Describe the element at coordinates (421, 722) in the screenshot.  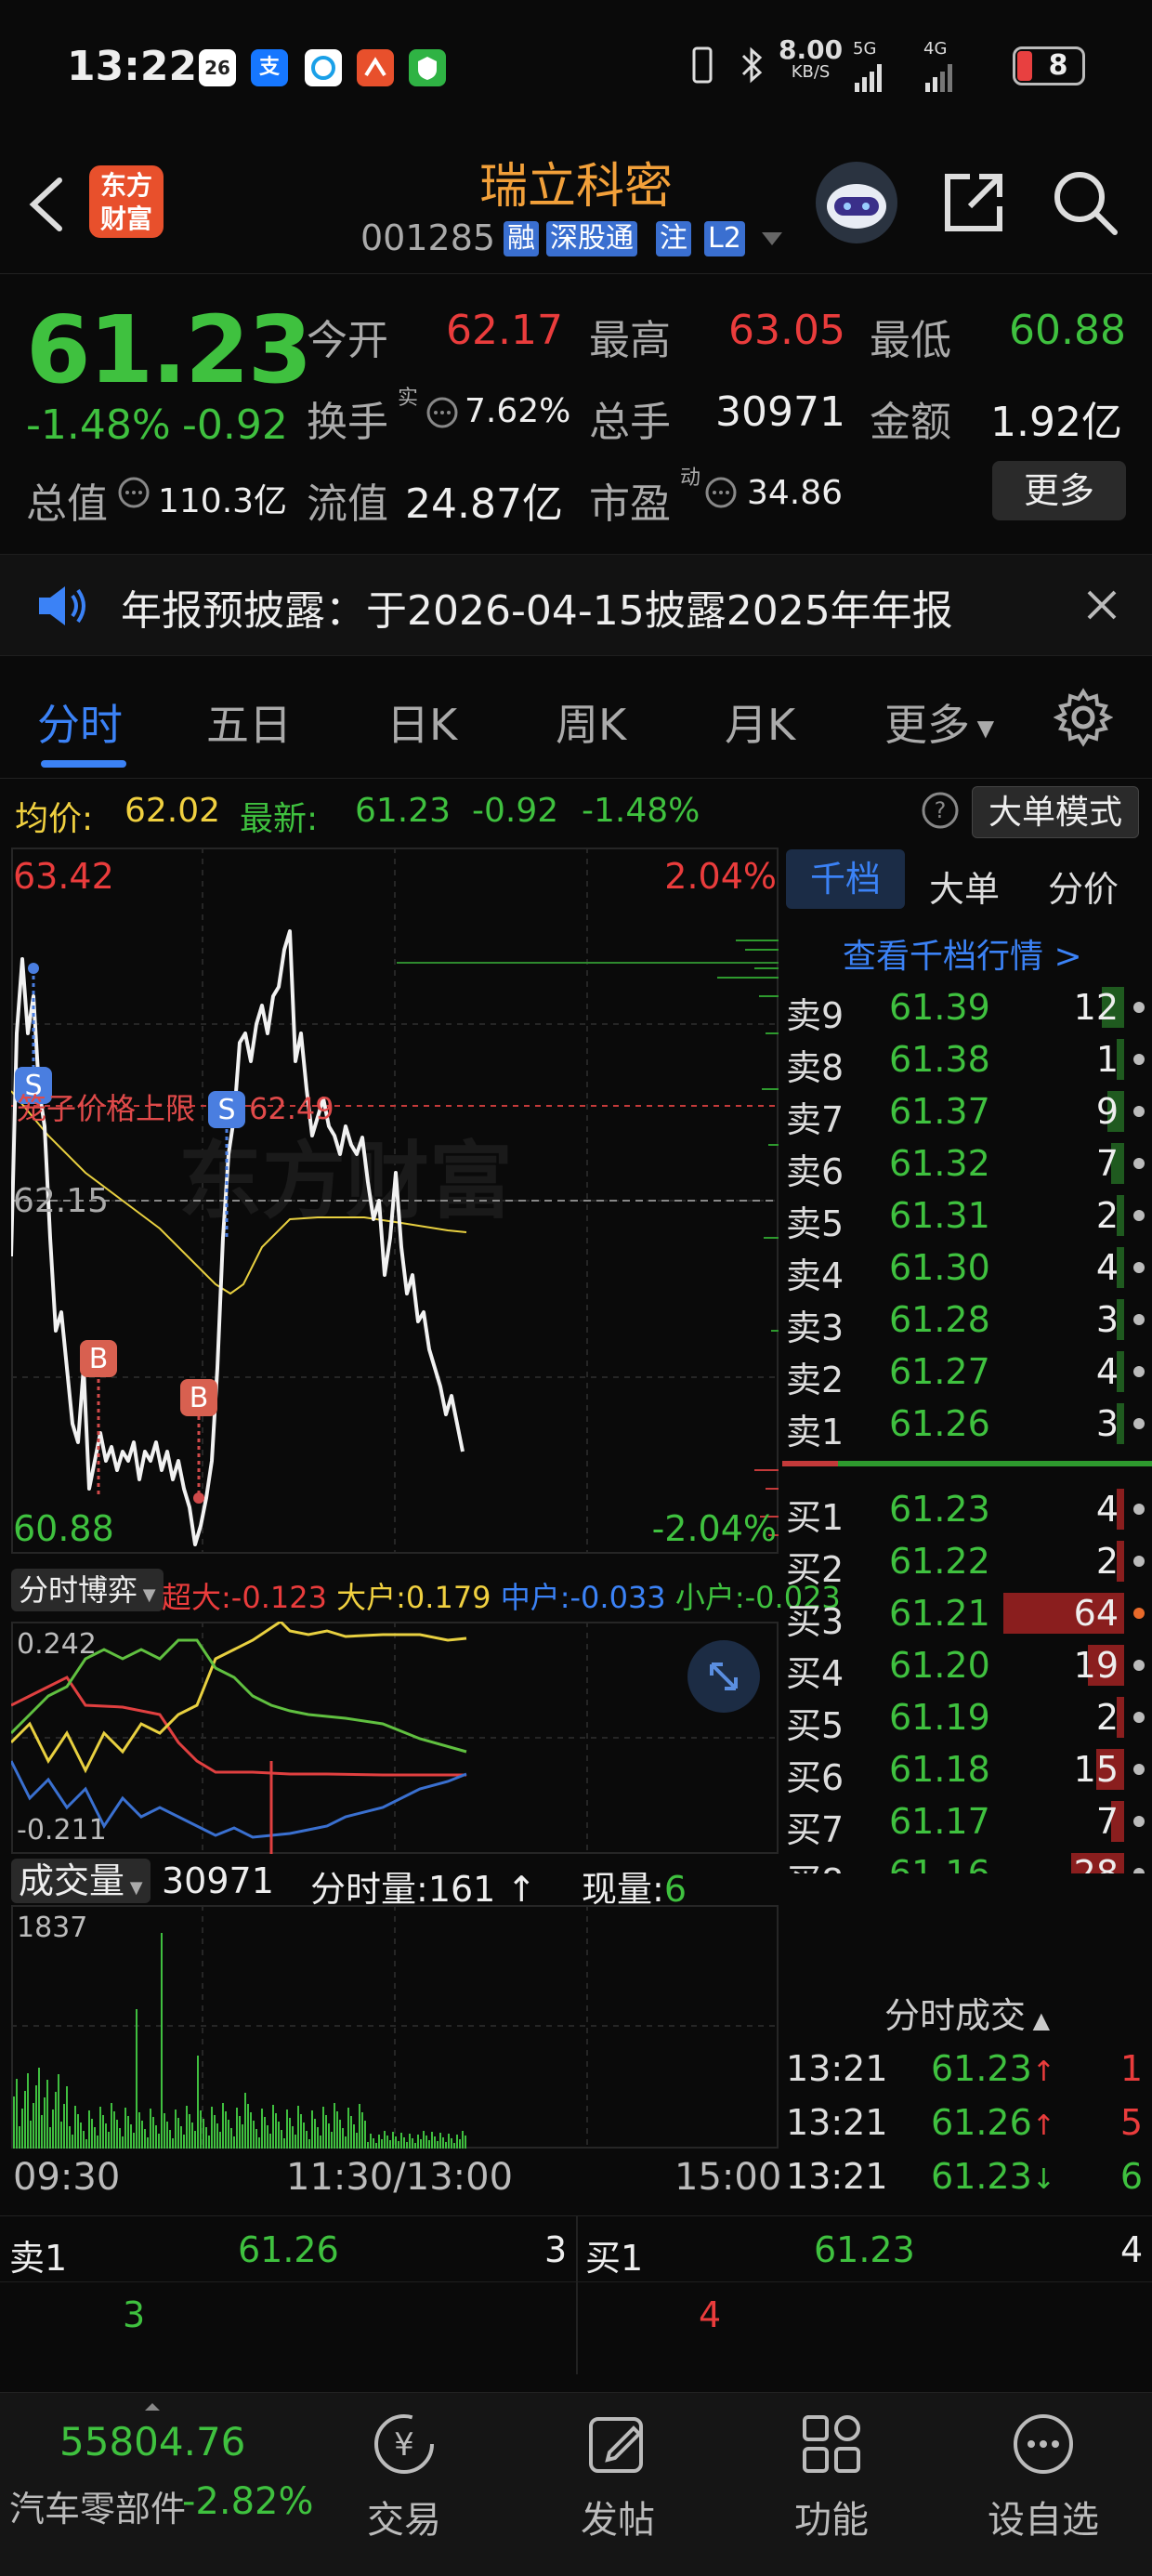
I see `tab-daily-k: 日K` at that location.